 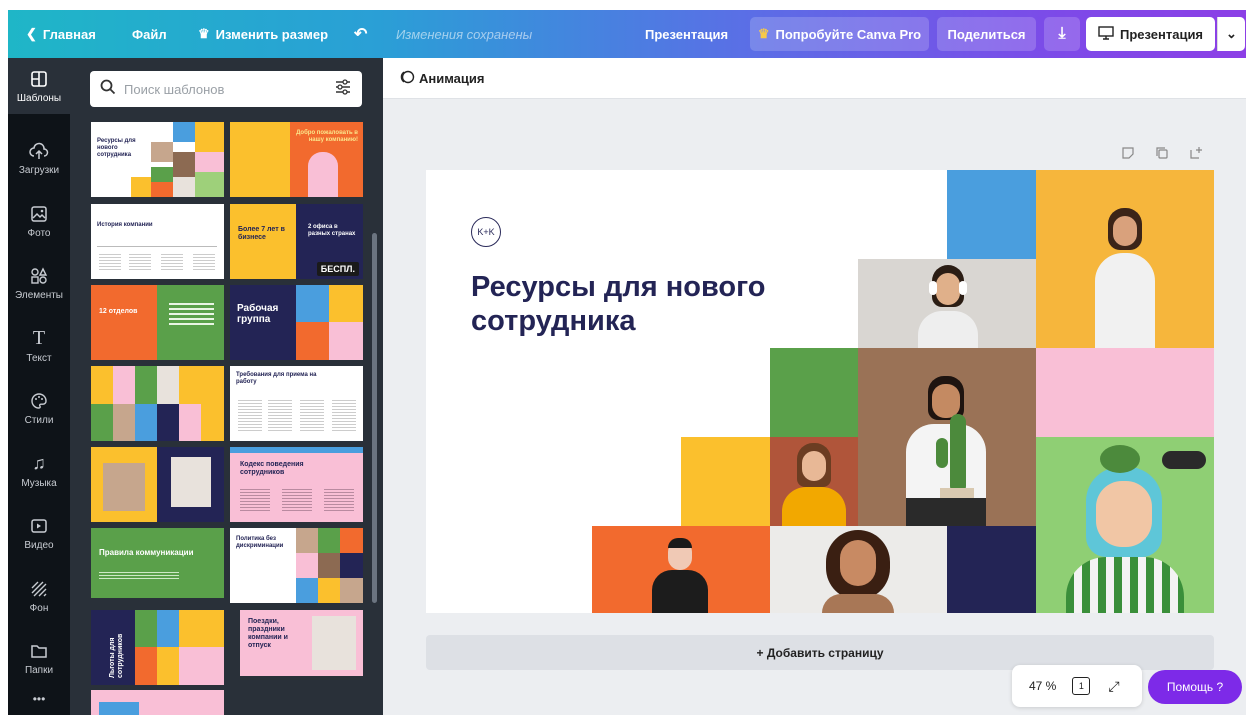 What do you see at coordinates (986, 34) in the screenshot?
I see `share-button: Поделиться` at bounding box center [986, 34].